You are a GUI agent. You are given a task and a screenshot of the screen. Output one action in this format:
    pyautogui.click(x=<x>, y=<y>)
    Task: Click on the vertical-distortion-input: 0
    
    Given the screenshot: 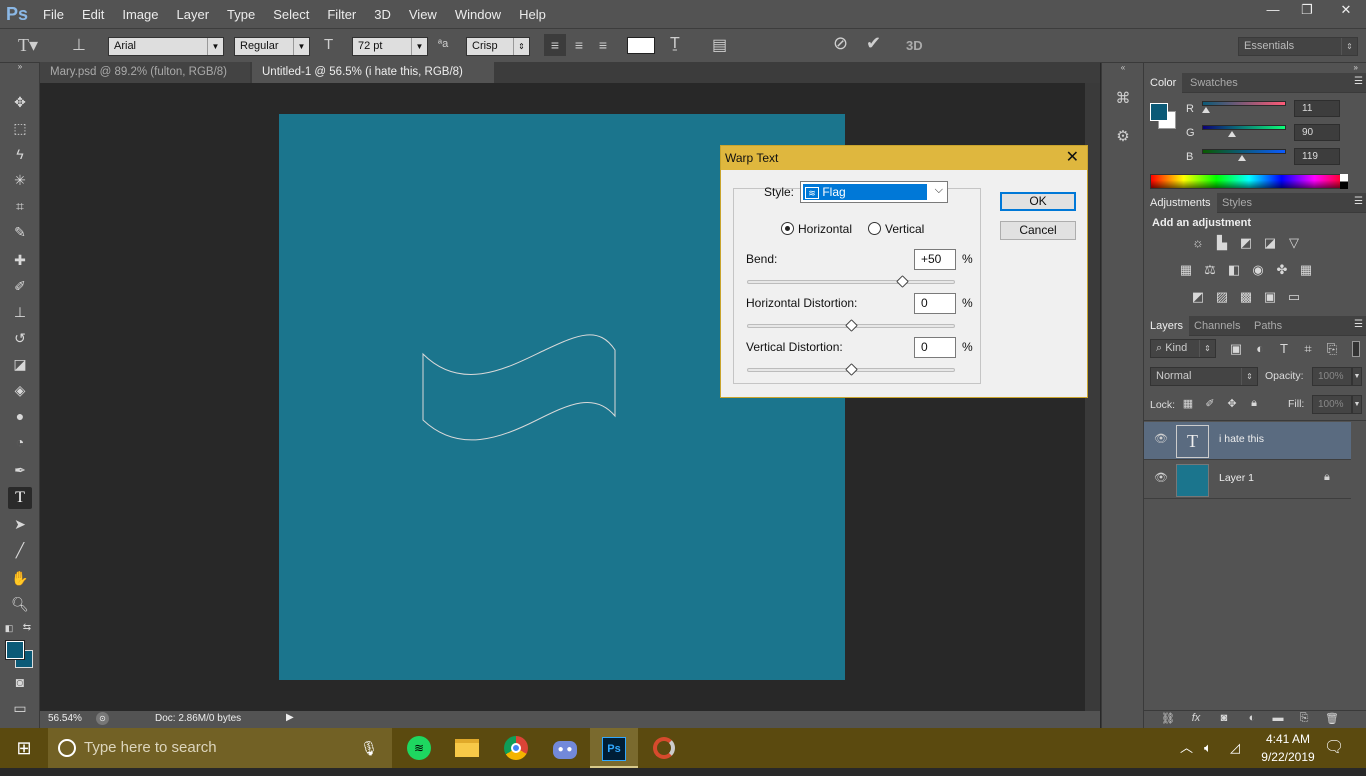 What is the action you would take?
    pyautogui.click(x=935, y=347)
    